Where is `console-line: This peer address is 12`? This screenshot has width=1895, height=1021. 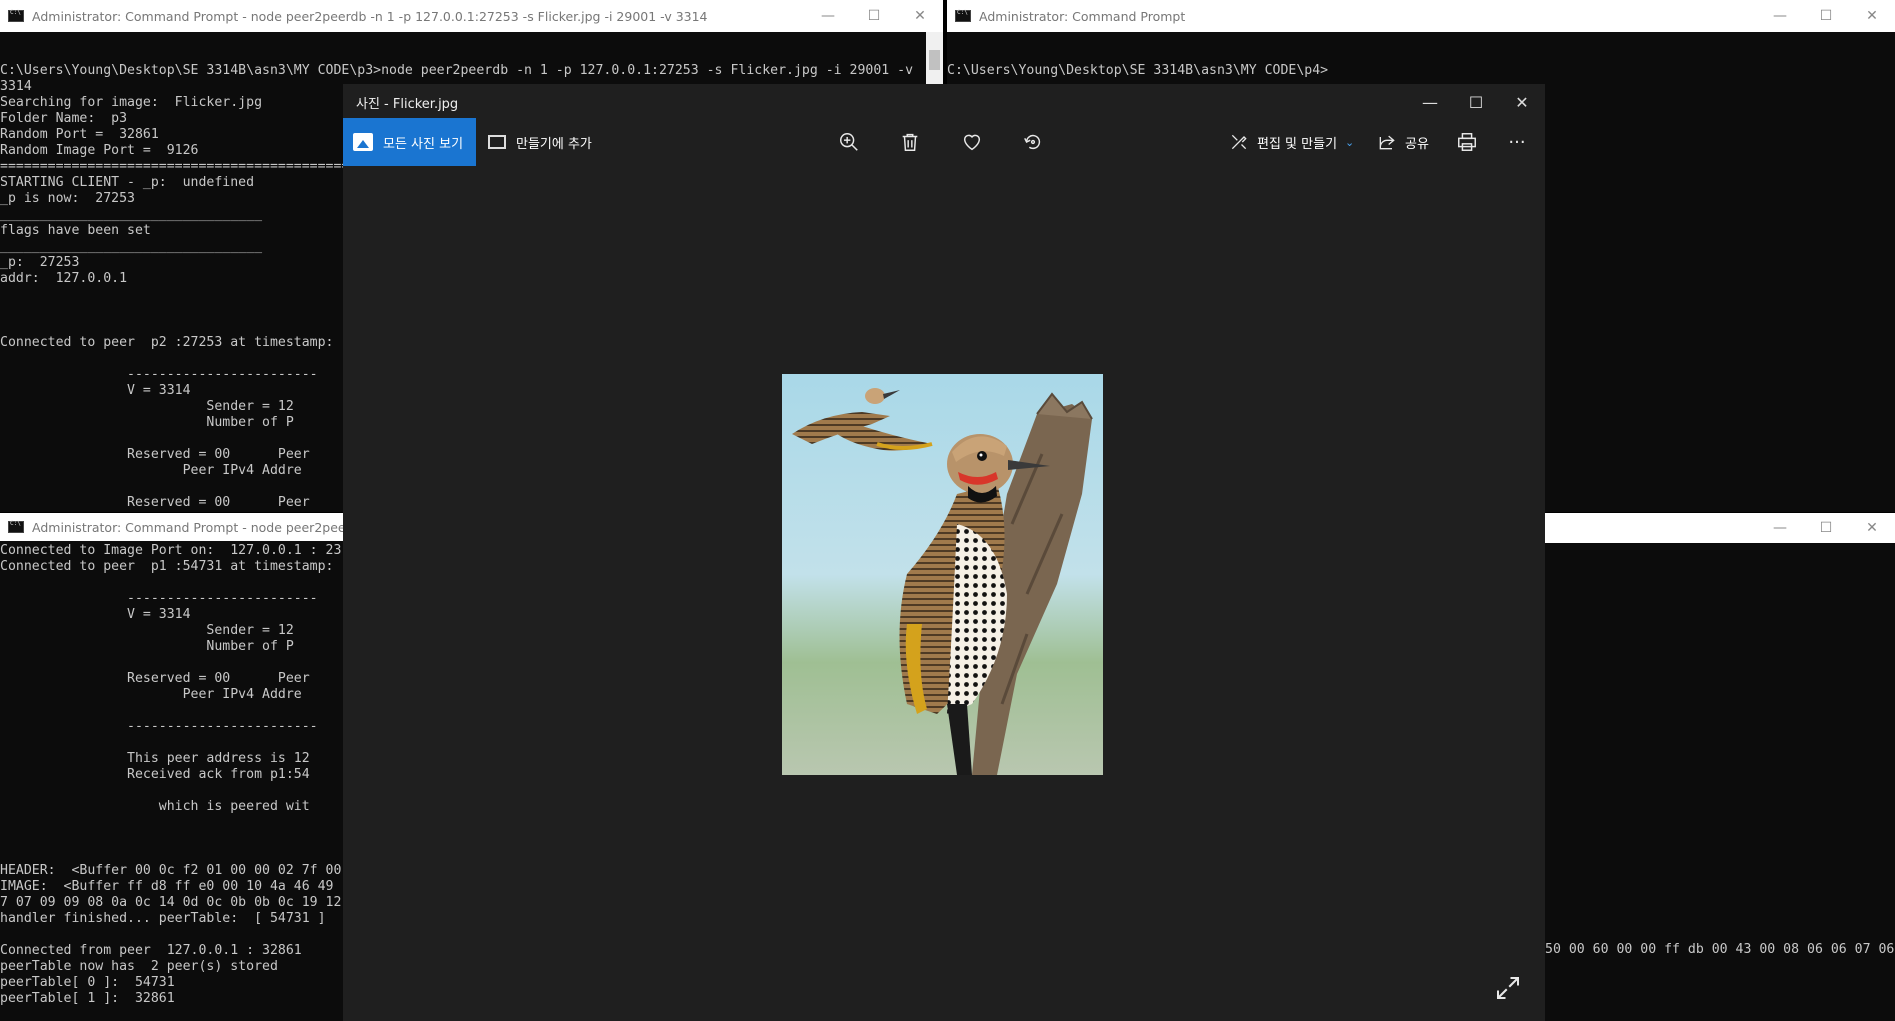 console-line: This peer address is 12 is located at coordinates (155, 758).